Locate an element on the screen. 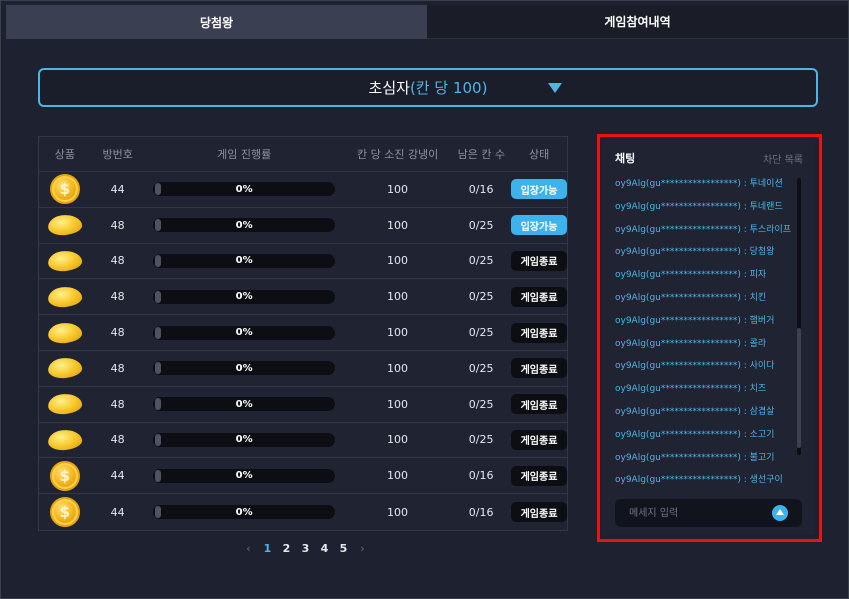  chat-scrollbar is located at coordinates (799, 316).